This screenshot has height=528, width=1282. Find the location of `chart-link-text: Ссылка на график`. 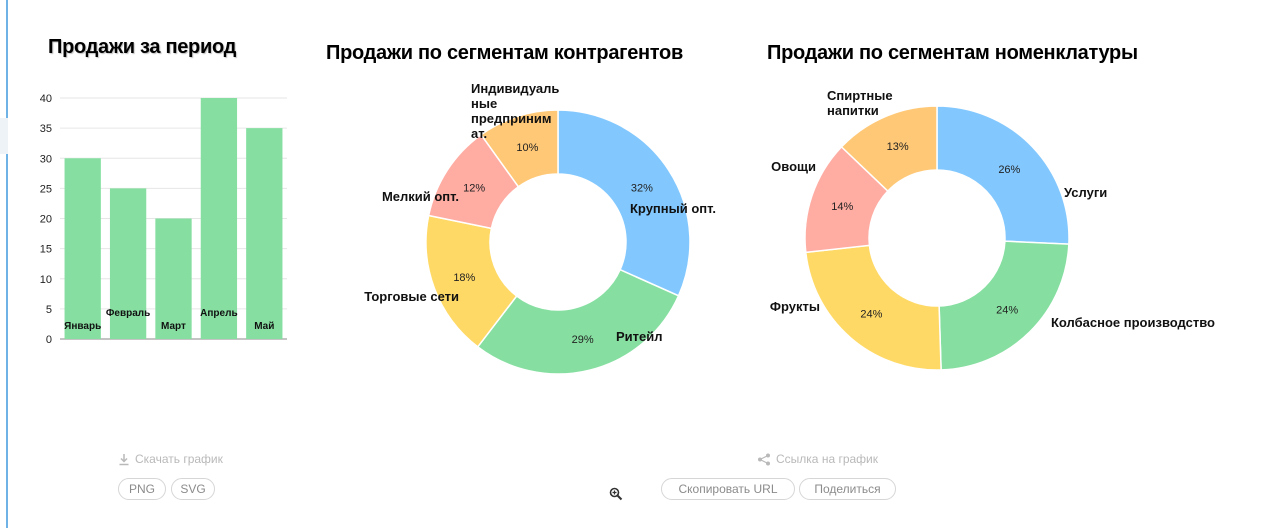

chart-link-text: Ссылка на график is located at coordinates (827, 459).